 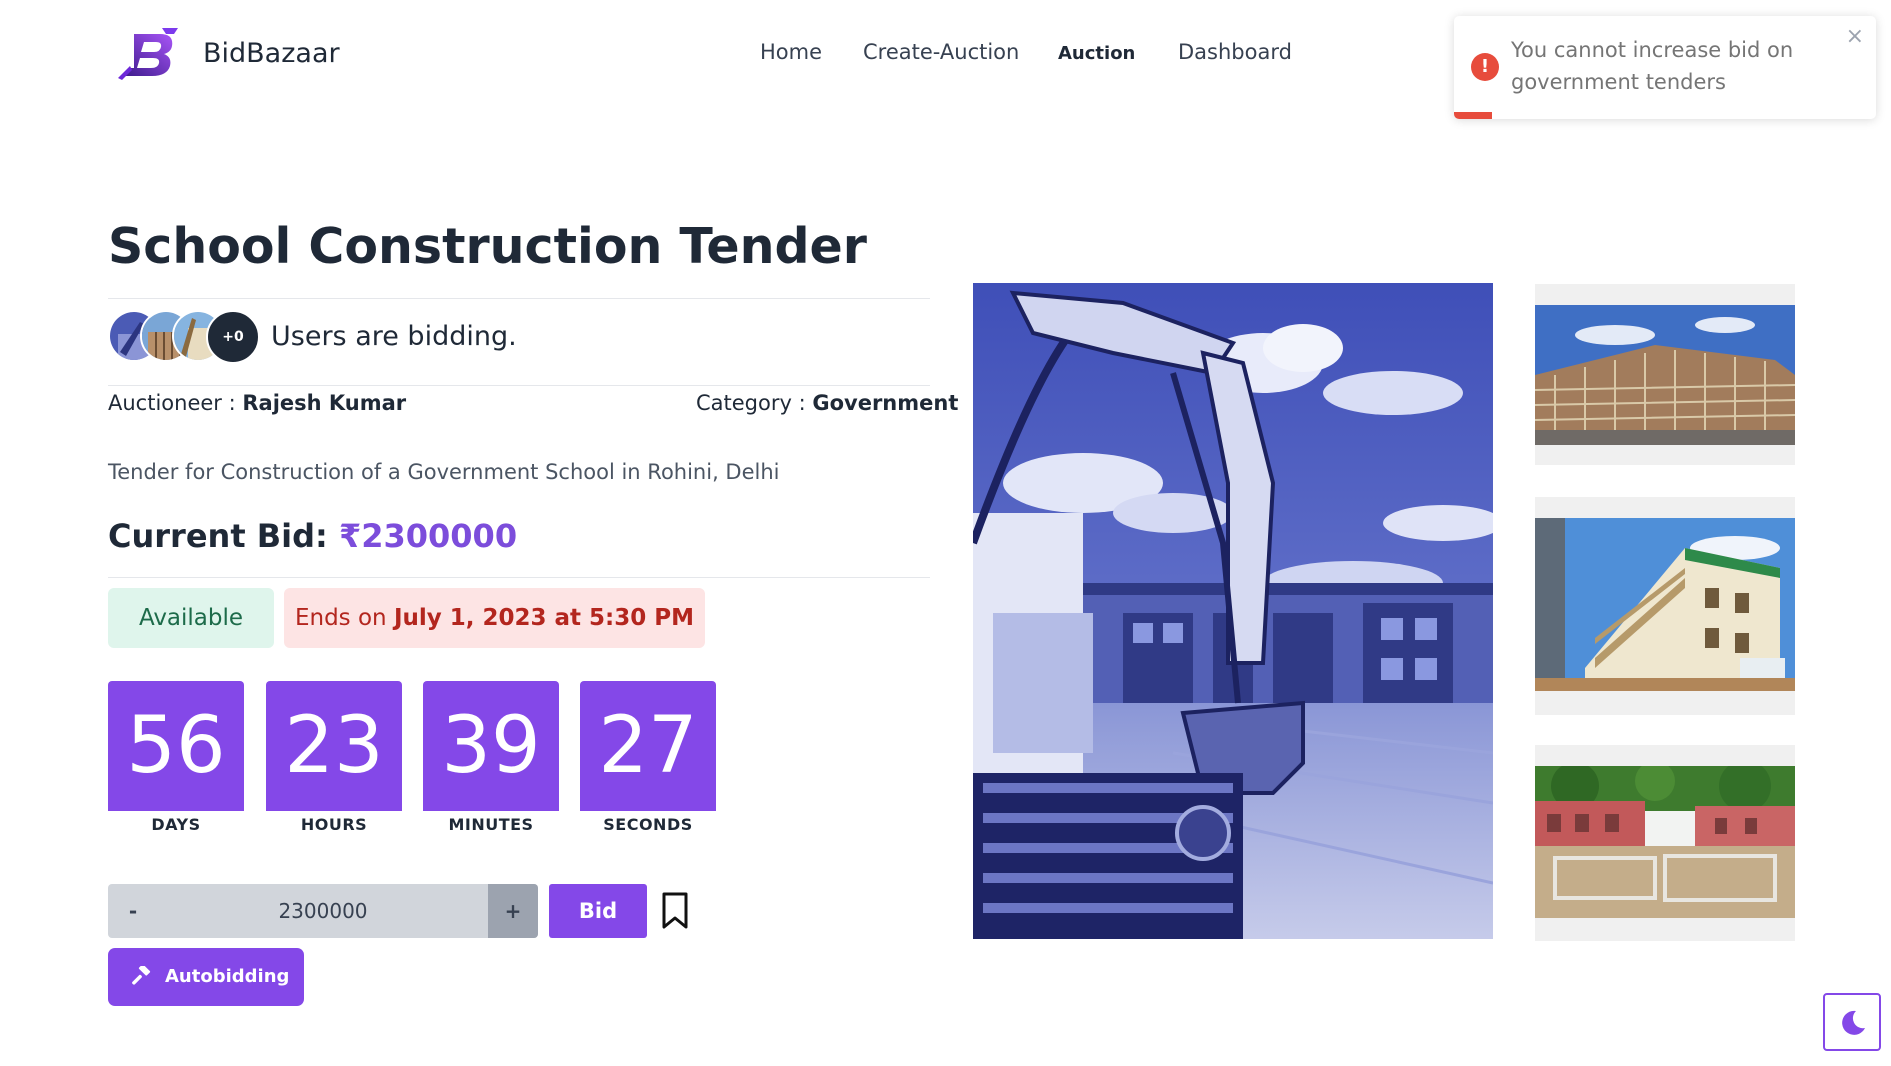 I want to click on autobidding-button: Autobidding, so click(x=206, y=977).